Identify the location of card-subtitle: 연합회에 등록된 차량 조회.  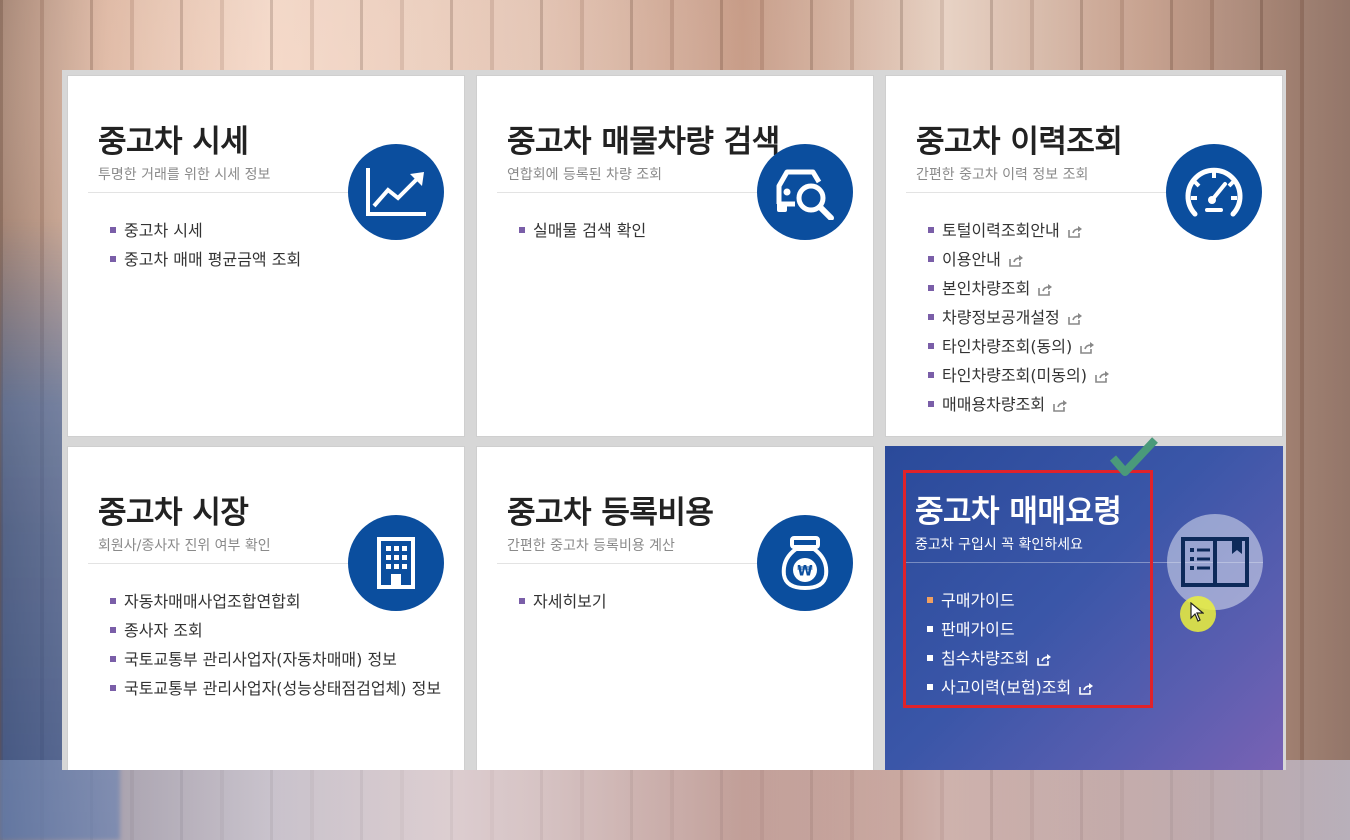
(585, 175).